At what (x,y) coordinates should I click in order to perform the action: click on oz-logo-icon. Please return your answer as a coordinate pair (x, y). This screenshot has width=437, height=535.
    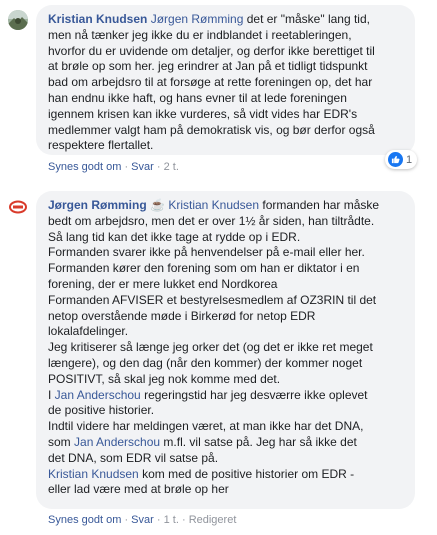
    Looking at the image, I should click on (18, 207).